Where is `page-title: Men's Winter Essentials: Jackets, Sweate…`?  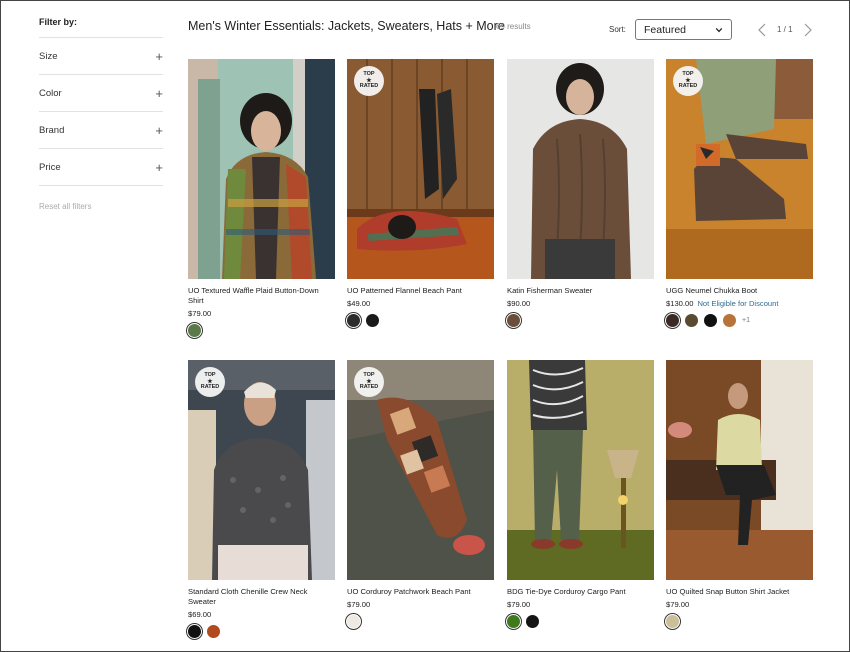
page-title: Men's Winter Essentials: Jackets, Sweate… is located at coordinates (346, 26).